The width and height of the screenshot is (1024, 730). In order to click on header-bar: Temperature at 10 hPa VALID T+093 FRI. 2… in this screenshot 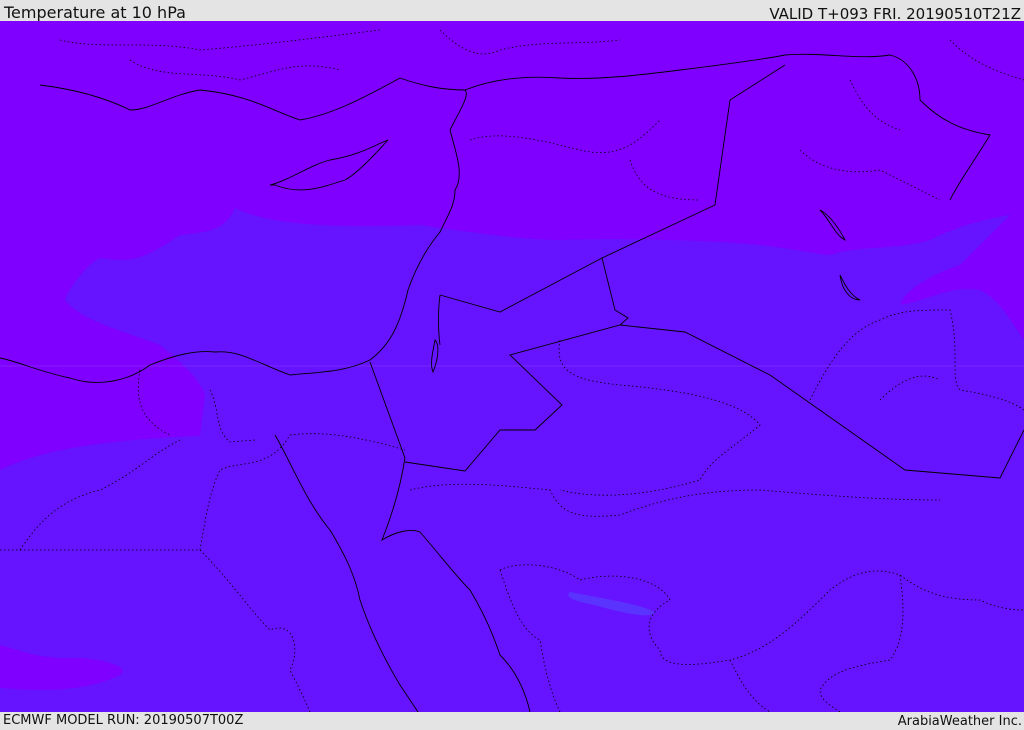, I will do `click(512, 11)`.